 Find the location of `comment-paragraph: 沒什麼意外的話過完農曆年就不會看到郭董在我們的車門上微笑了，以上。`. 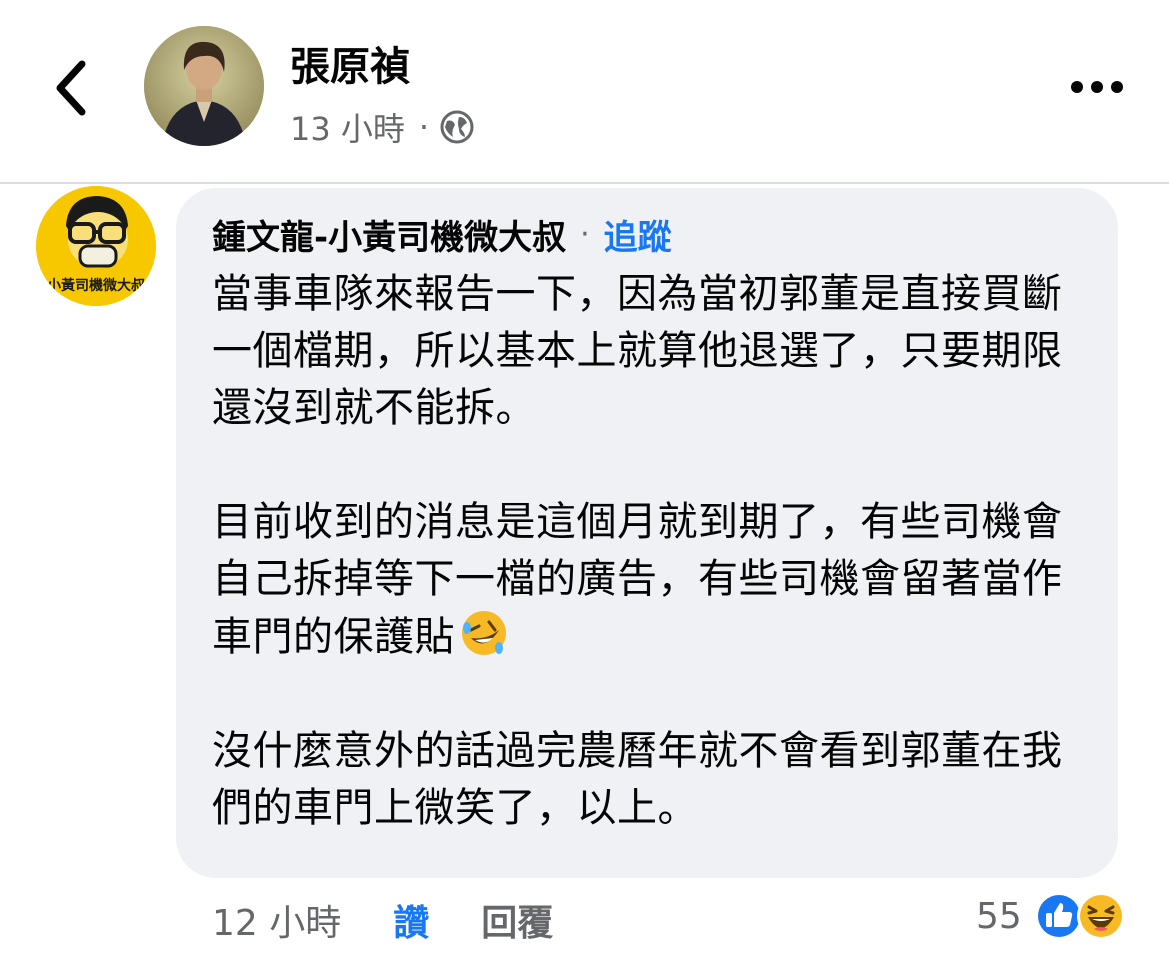

comment-paragraph: 沒什麼意外的話過完農曆年就不會看到郭董在我們的車門上微笑了，以上。 is located at coordinates (637, 779).